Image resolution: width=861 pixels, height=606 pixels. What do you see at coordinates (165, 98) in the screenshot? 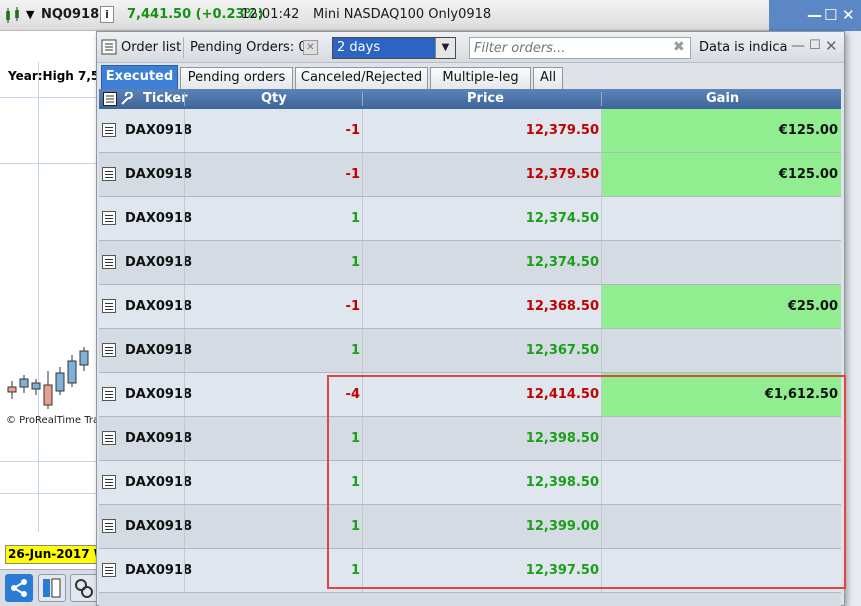
I see `column-header-ticker: Ticker` at bounding box center [165, 98].